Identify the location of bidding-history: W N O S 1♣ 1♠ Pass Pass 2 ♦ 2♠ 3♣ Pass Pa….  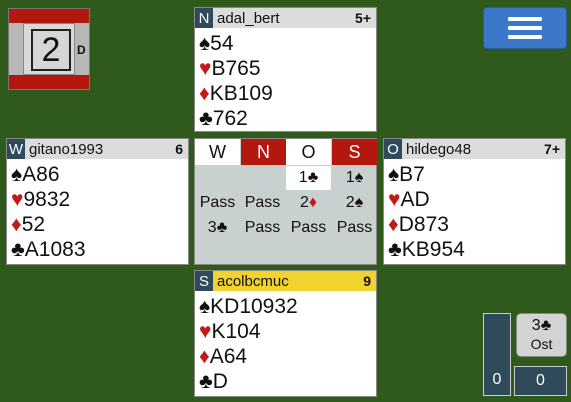
(285, 201).